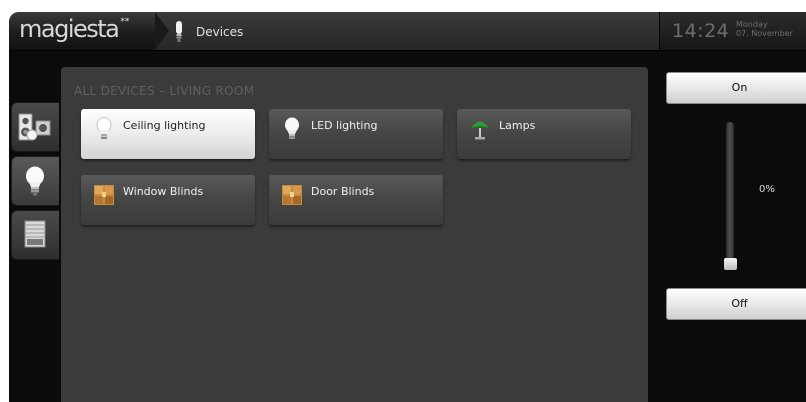 The width and height of the screenshot is (806, 402). I want to click on device-lamps: Lamps, so click(544, 134).